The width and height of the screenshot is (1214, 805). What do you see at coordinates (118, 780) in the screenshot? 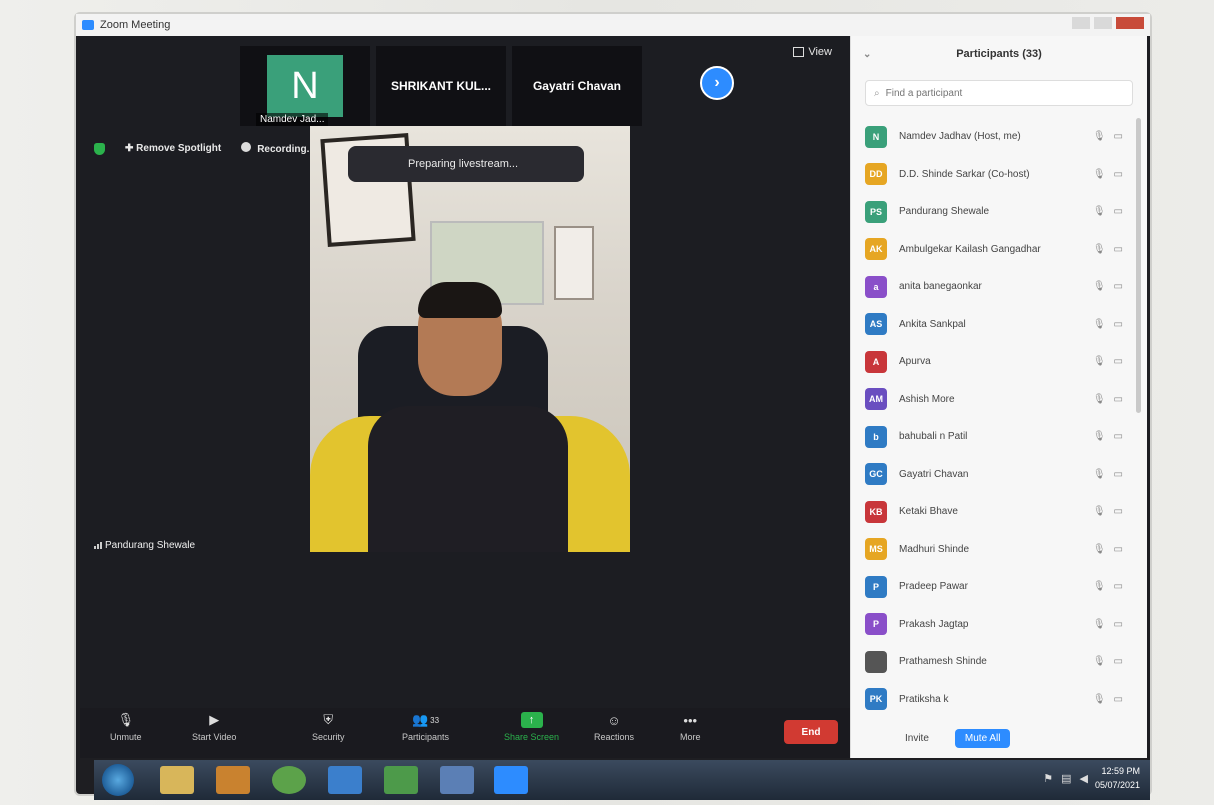
I see `start-button` at bounding box center [118, 780].